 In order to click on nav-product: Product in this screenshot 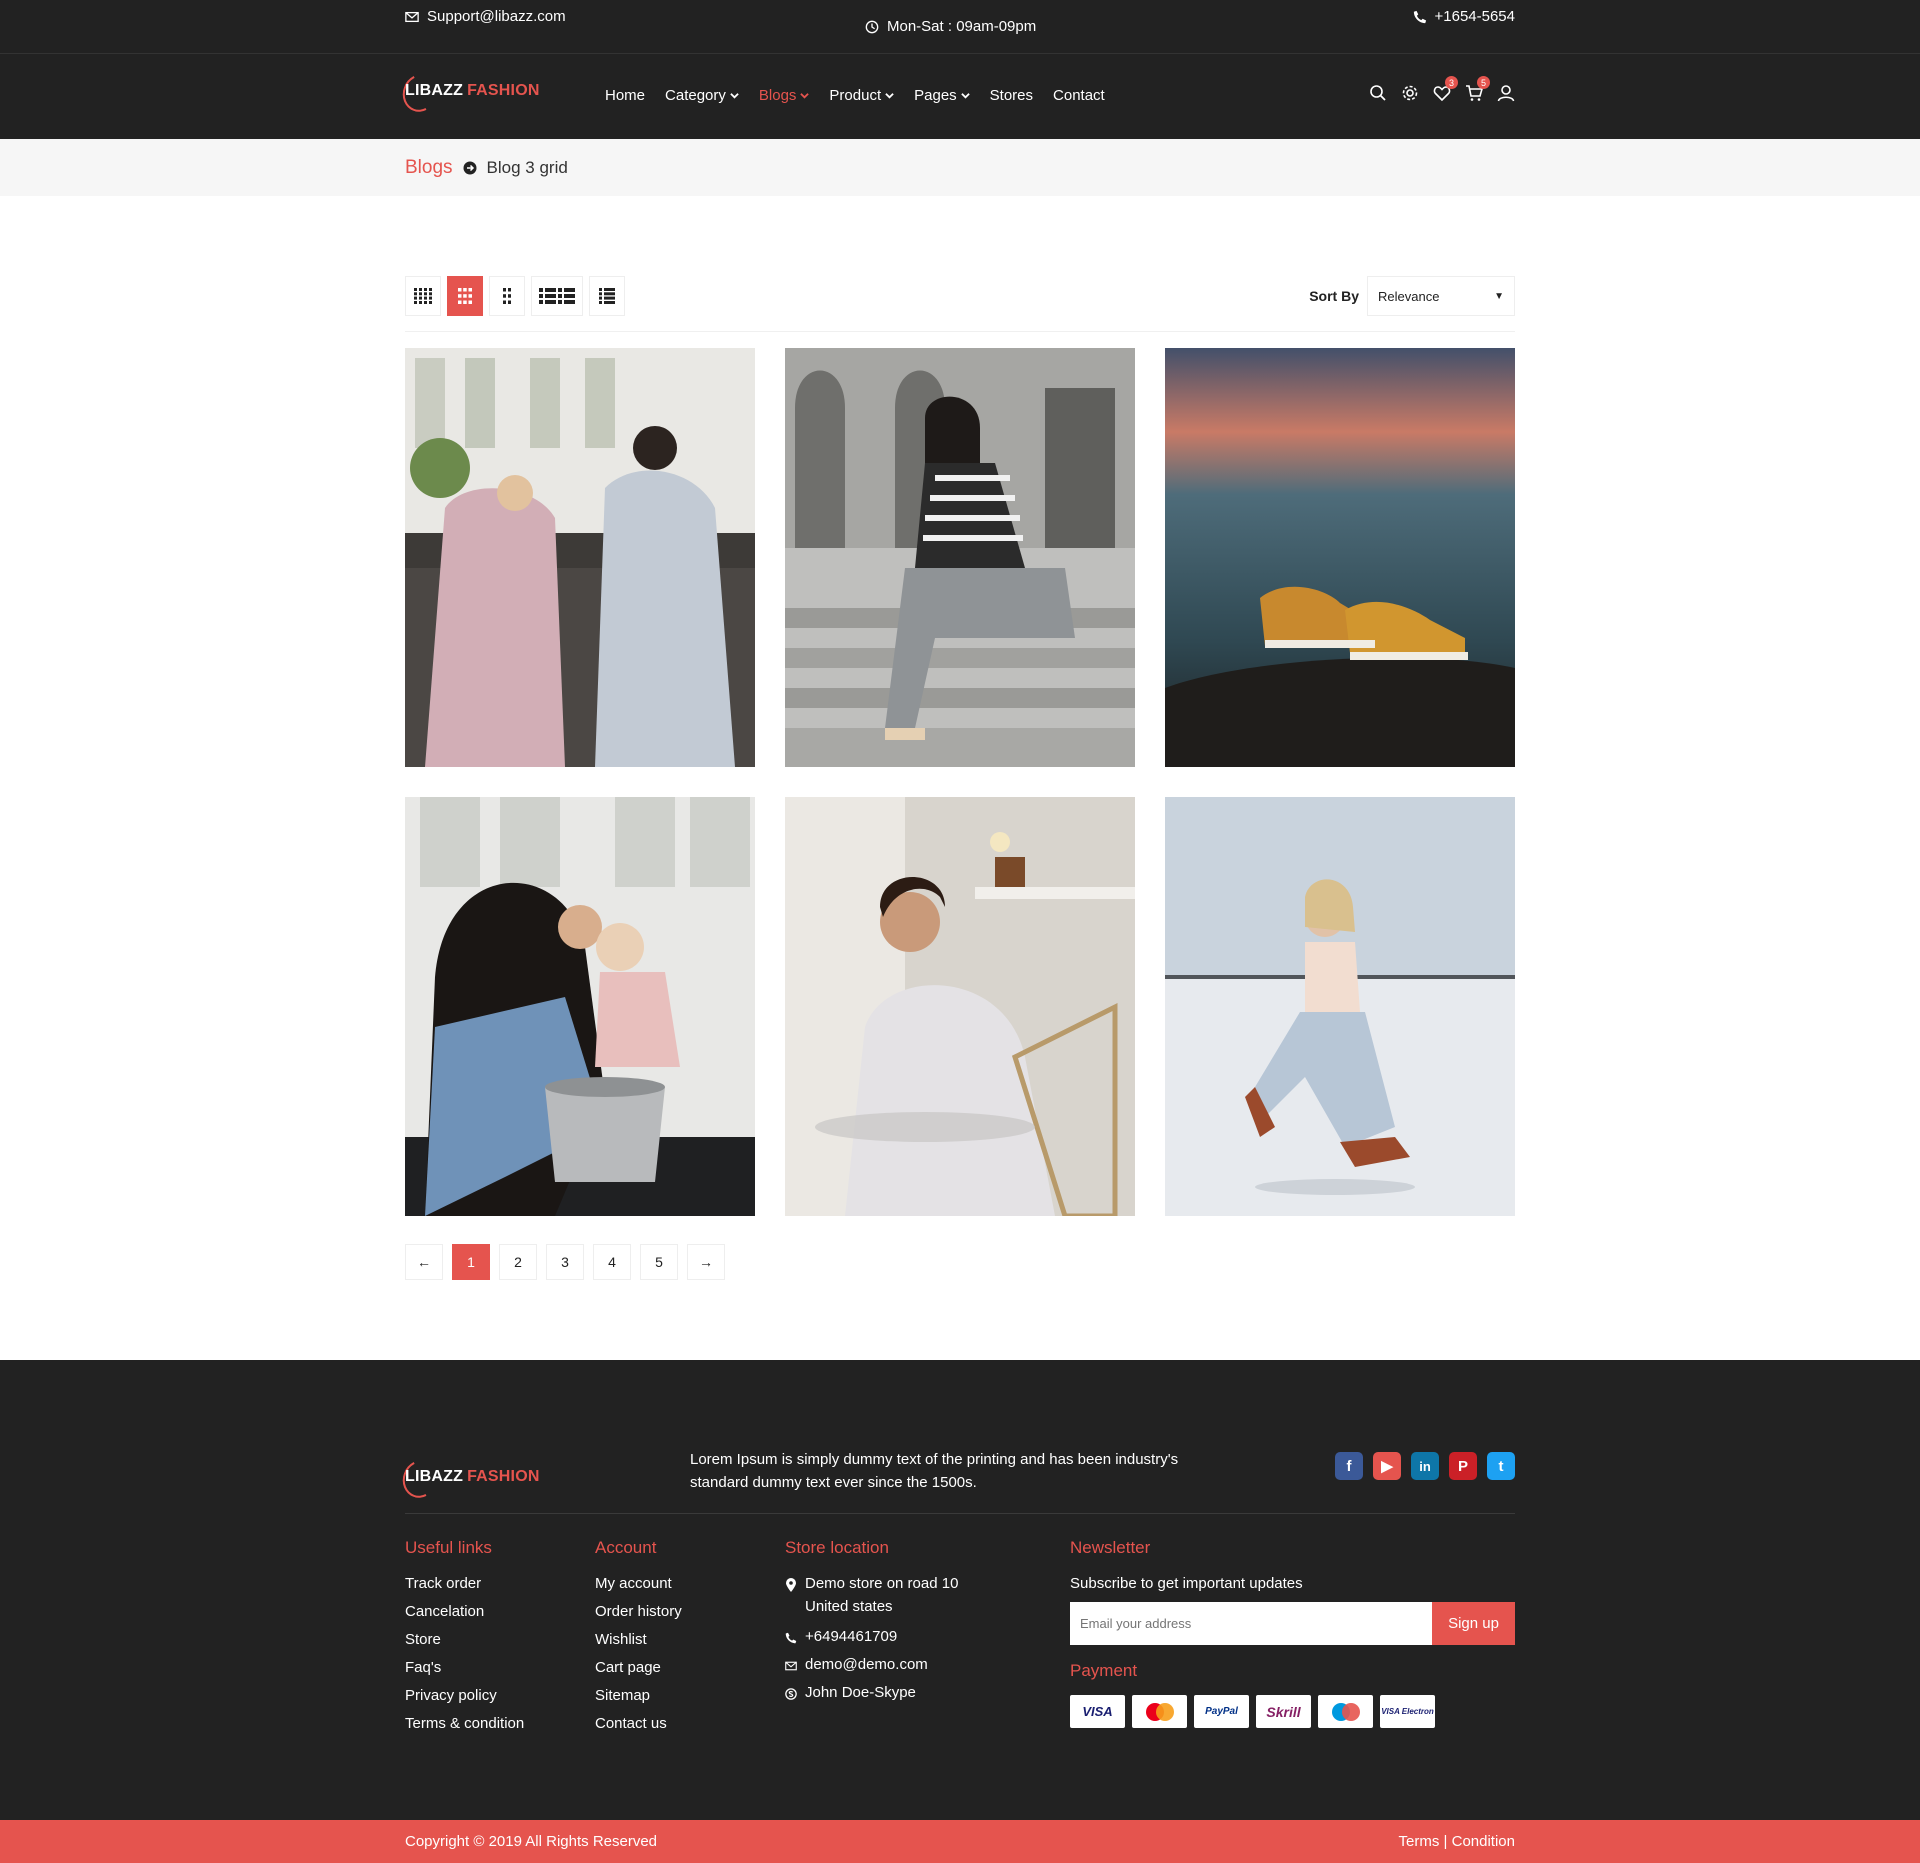, I will do `click(861, 95)`.